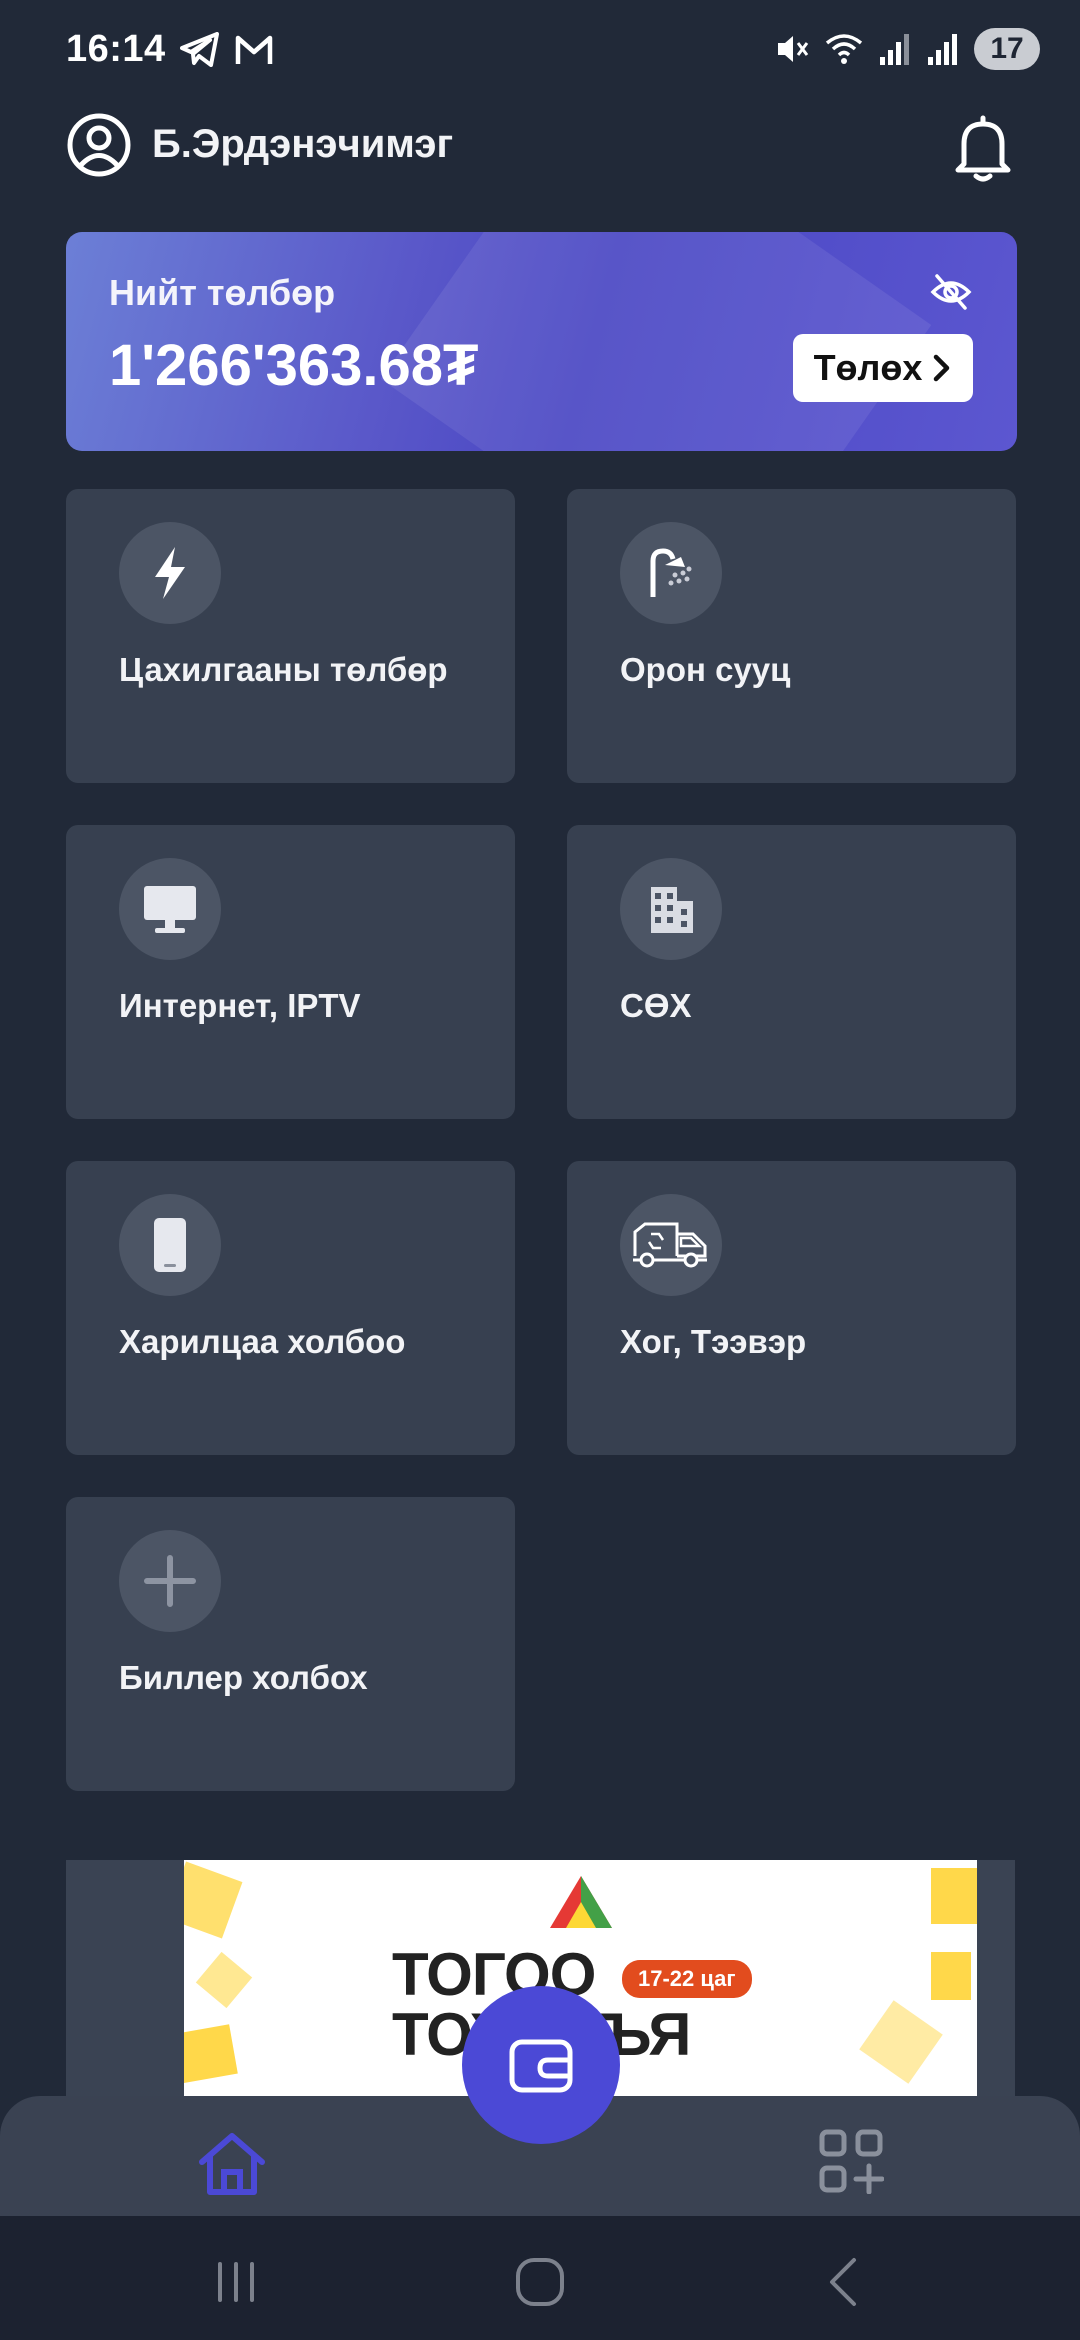 Image resolution: width=1080 pixels, height=2340 pixels. I want to click on total-amount: 1'266'363.68₮, so click(294, 365).